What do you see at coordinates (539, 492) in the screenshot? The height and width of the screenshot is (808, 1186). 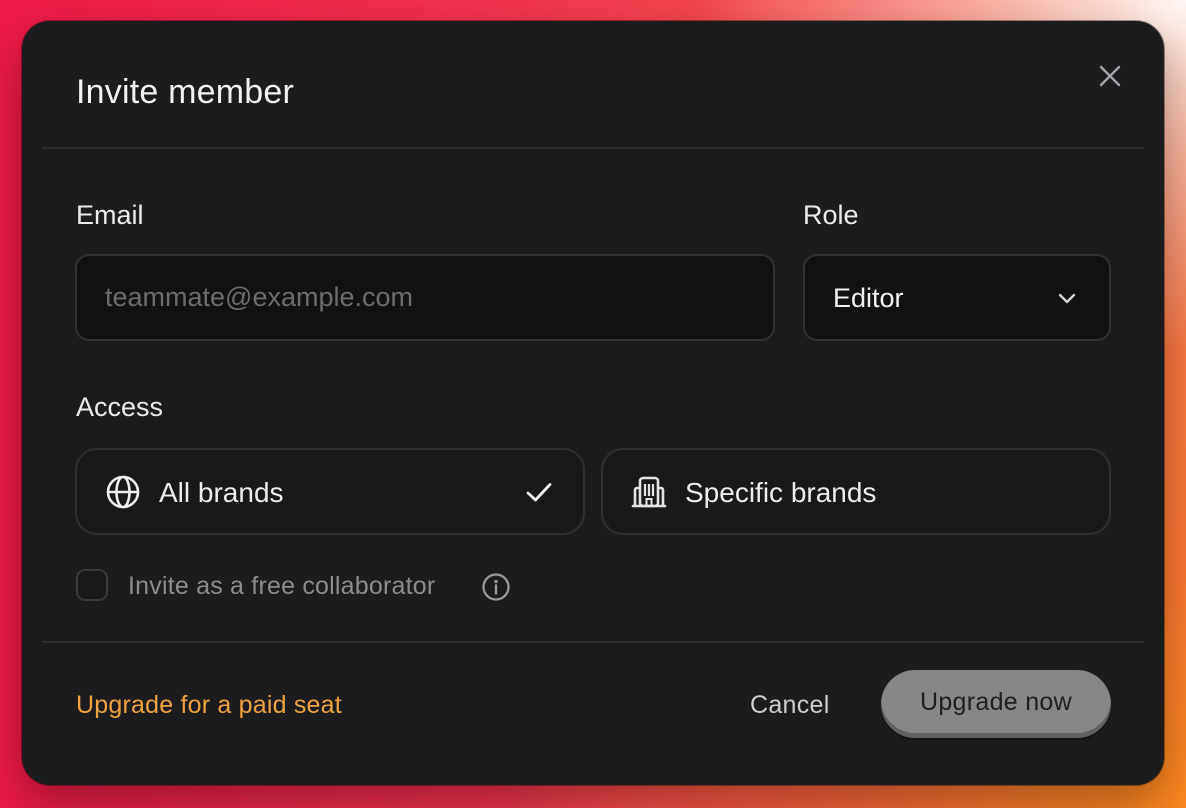 I see `check-icon` at bounding box center [539, 492].